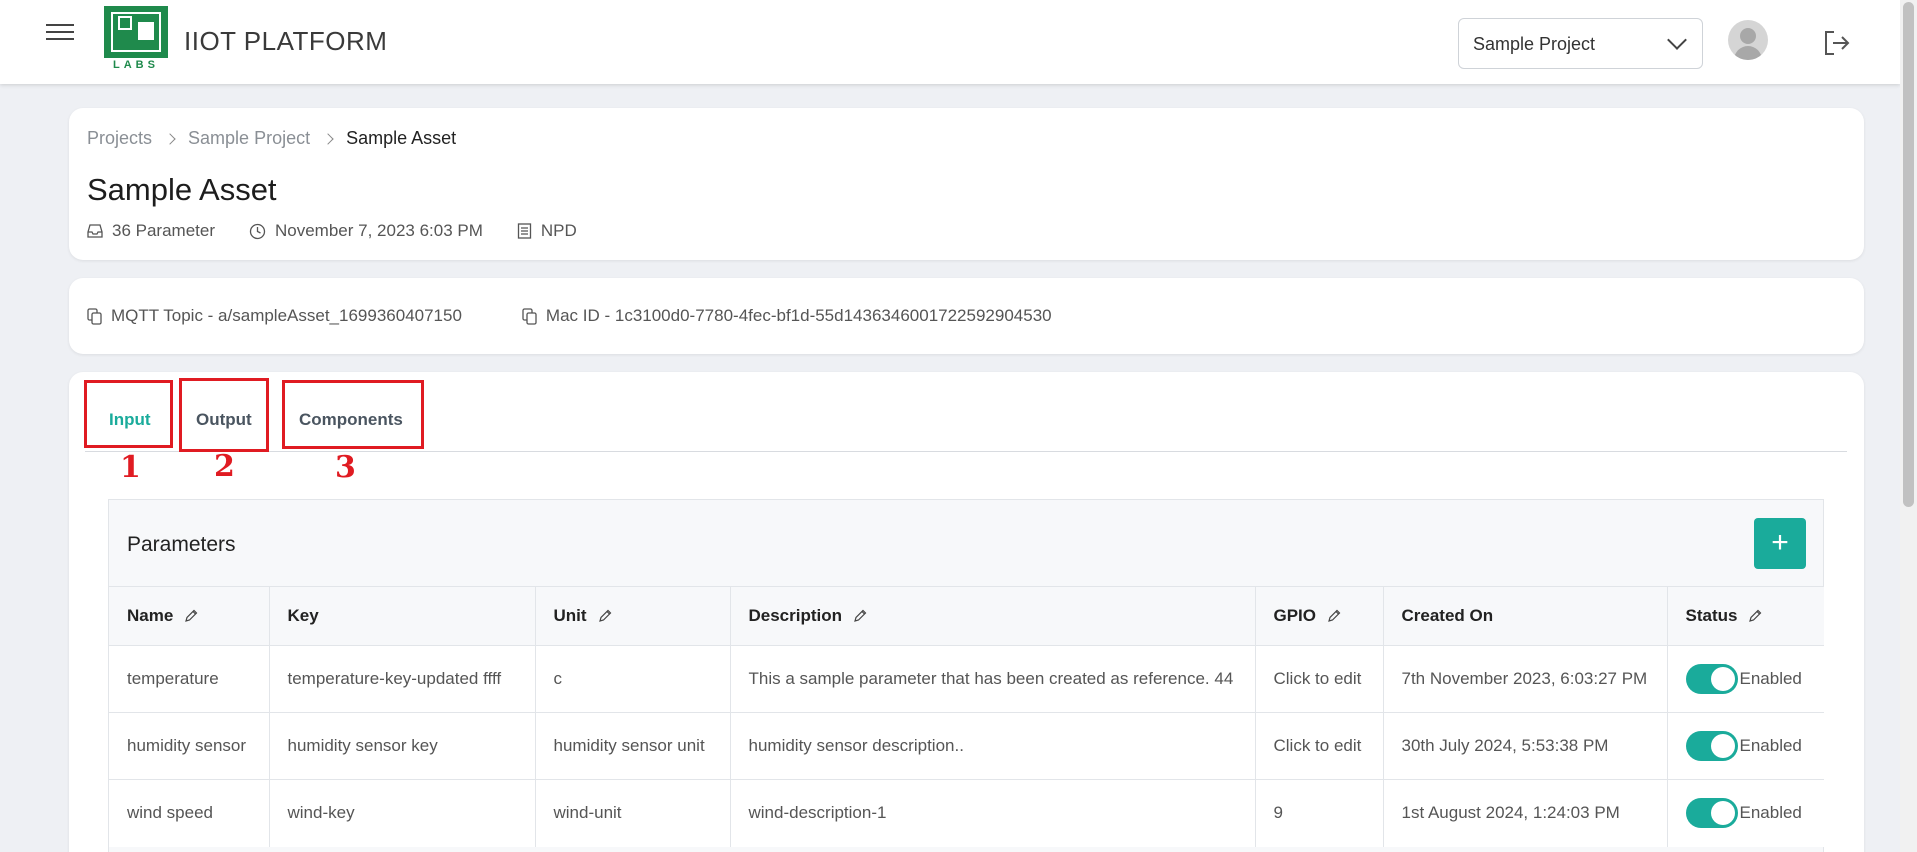 The height and width of the screenshot is (852, 1917). Describe the element at coordinates (60, 35) in the screenshot. I see `hamburger-menu-icon` at that location.